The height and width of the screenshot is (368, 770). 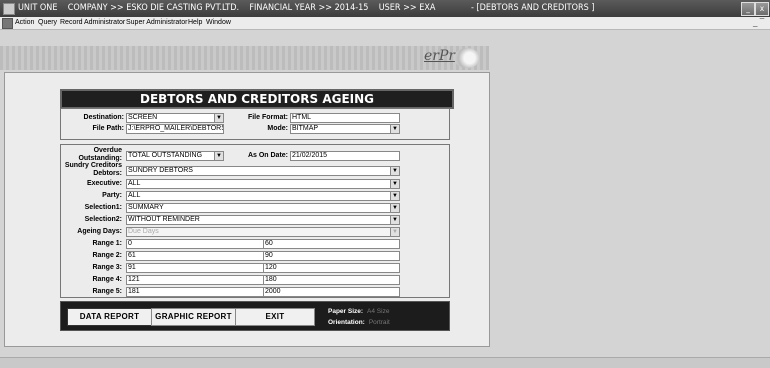 I want to click on range-to-field: 2000, so click(x=331, y=292).